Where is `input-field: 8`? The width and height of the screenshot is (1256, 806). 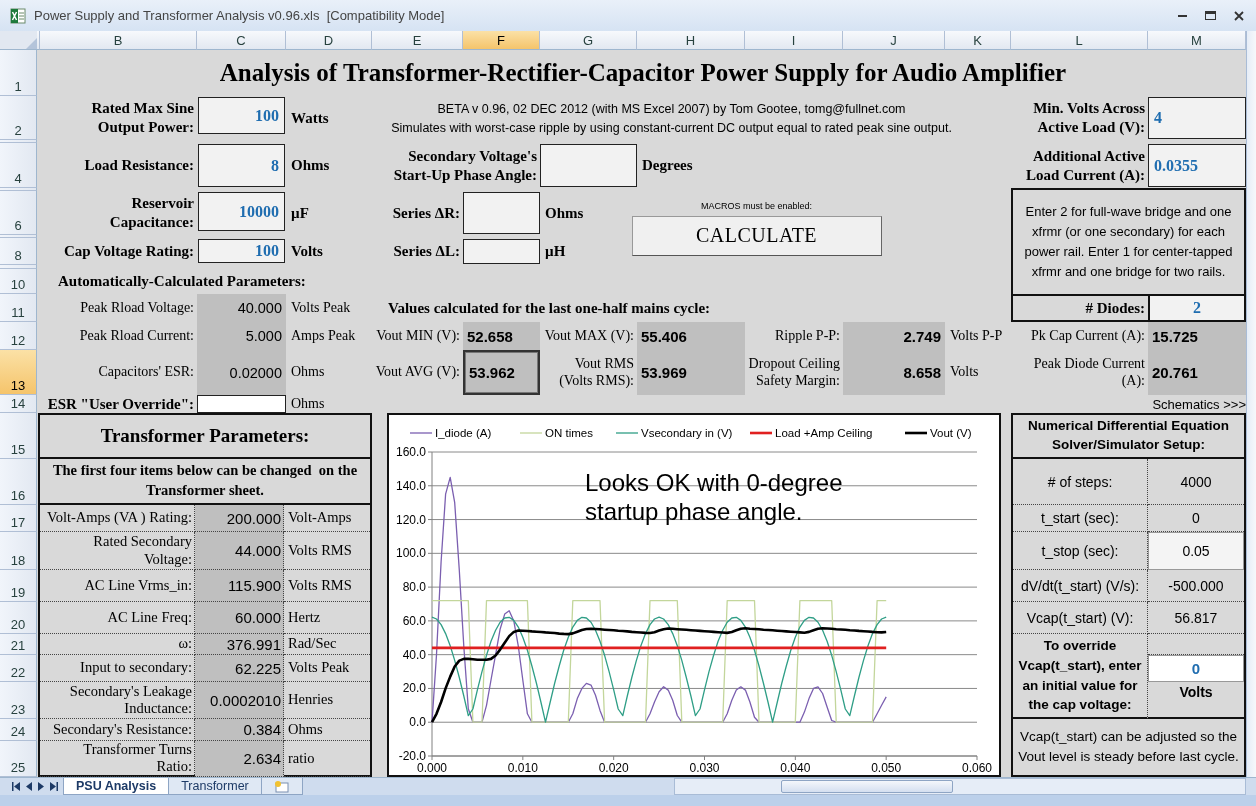
input-field: 8 is located at coordinates (241, 165).